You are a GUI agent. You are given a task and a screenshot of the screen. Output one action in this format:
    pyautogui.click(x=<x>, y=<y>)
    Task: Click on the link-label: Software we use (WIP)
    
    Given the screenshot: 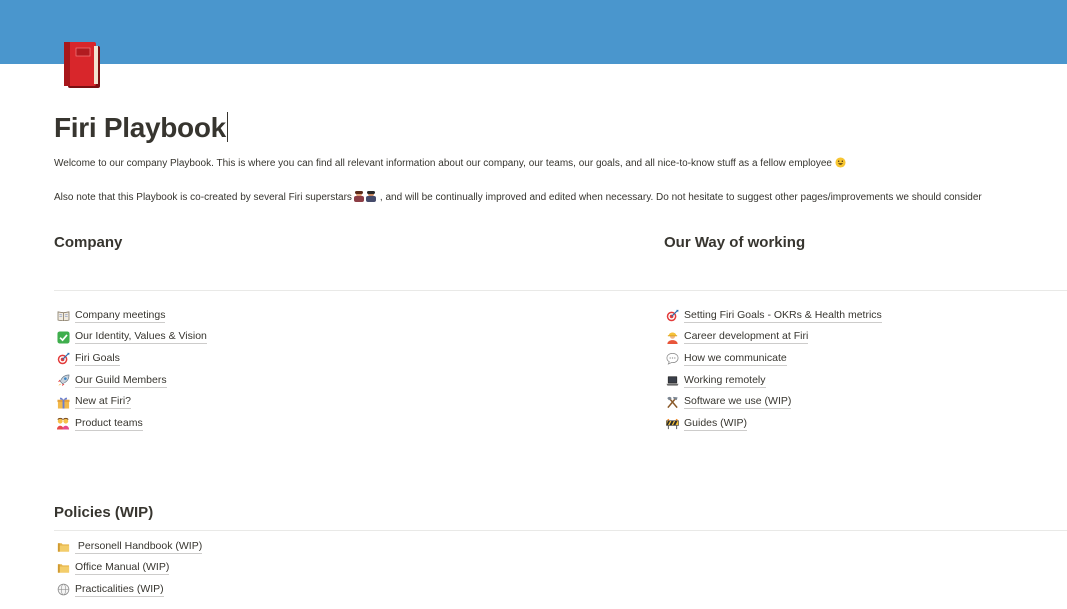 What is the action you would take?
    pyautogui.click(x=738, y=402)
    